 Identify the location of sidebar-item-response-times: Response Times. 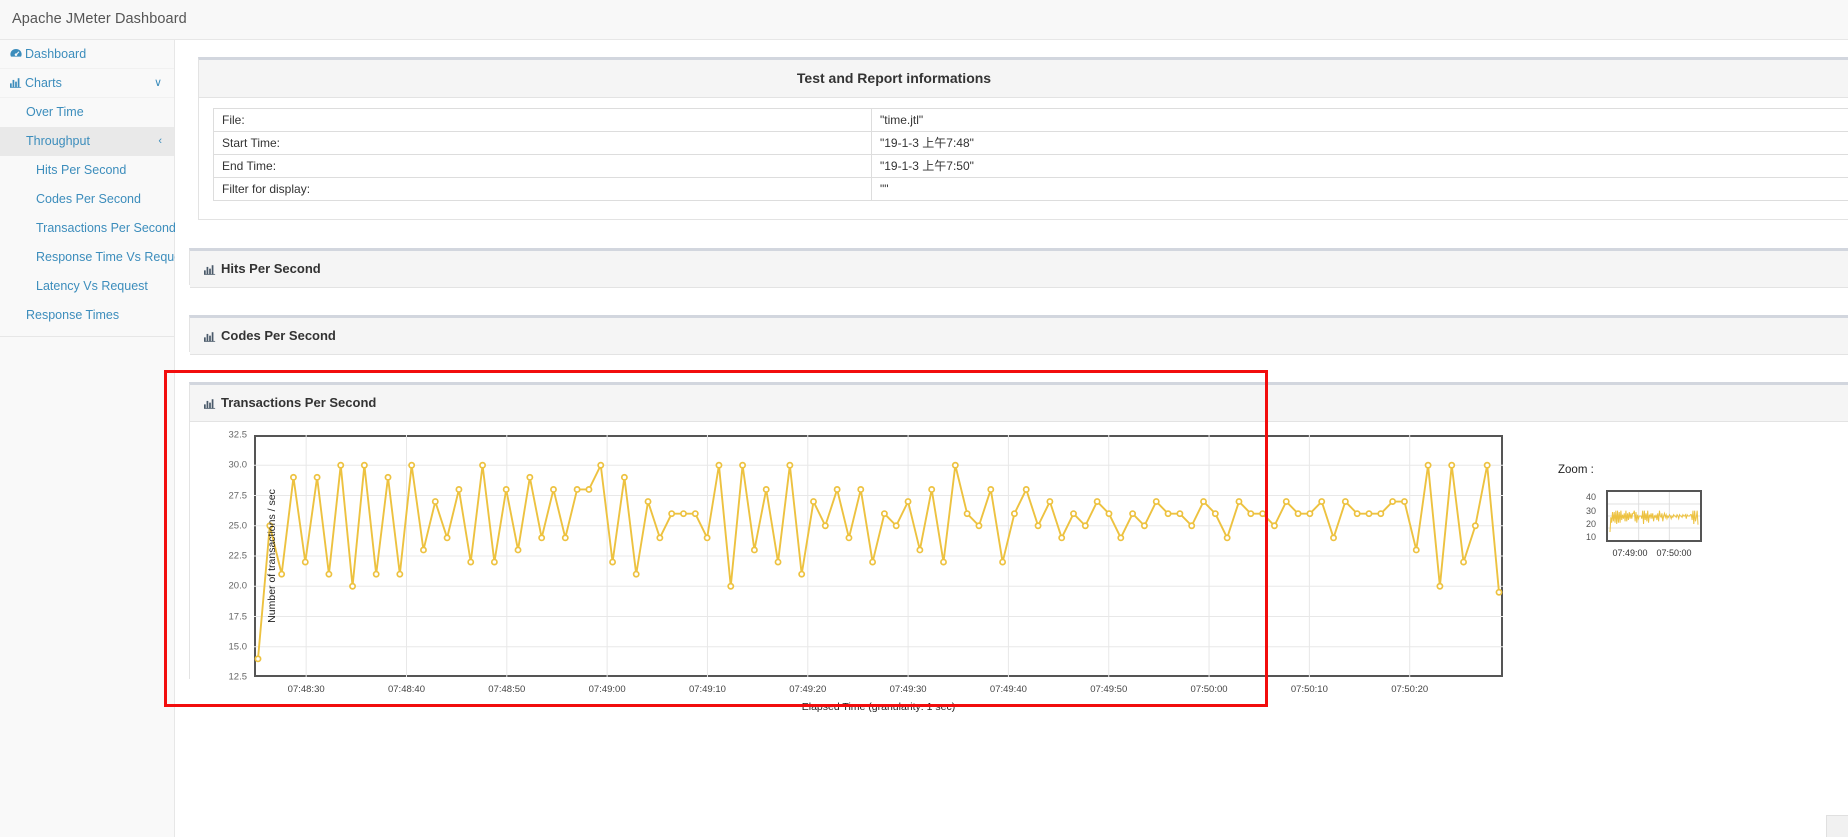
(87, 315).